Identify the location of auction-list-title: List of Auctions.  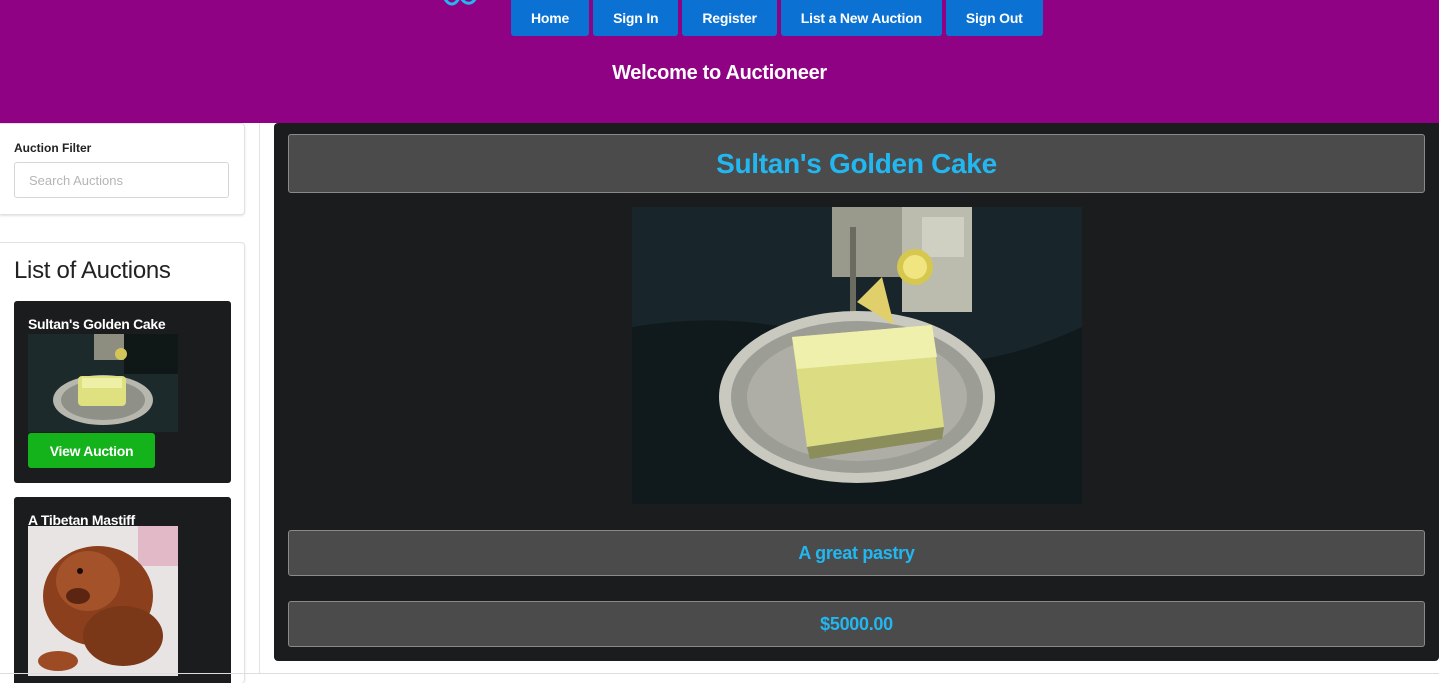
(92, 270).